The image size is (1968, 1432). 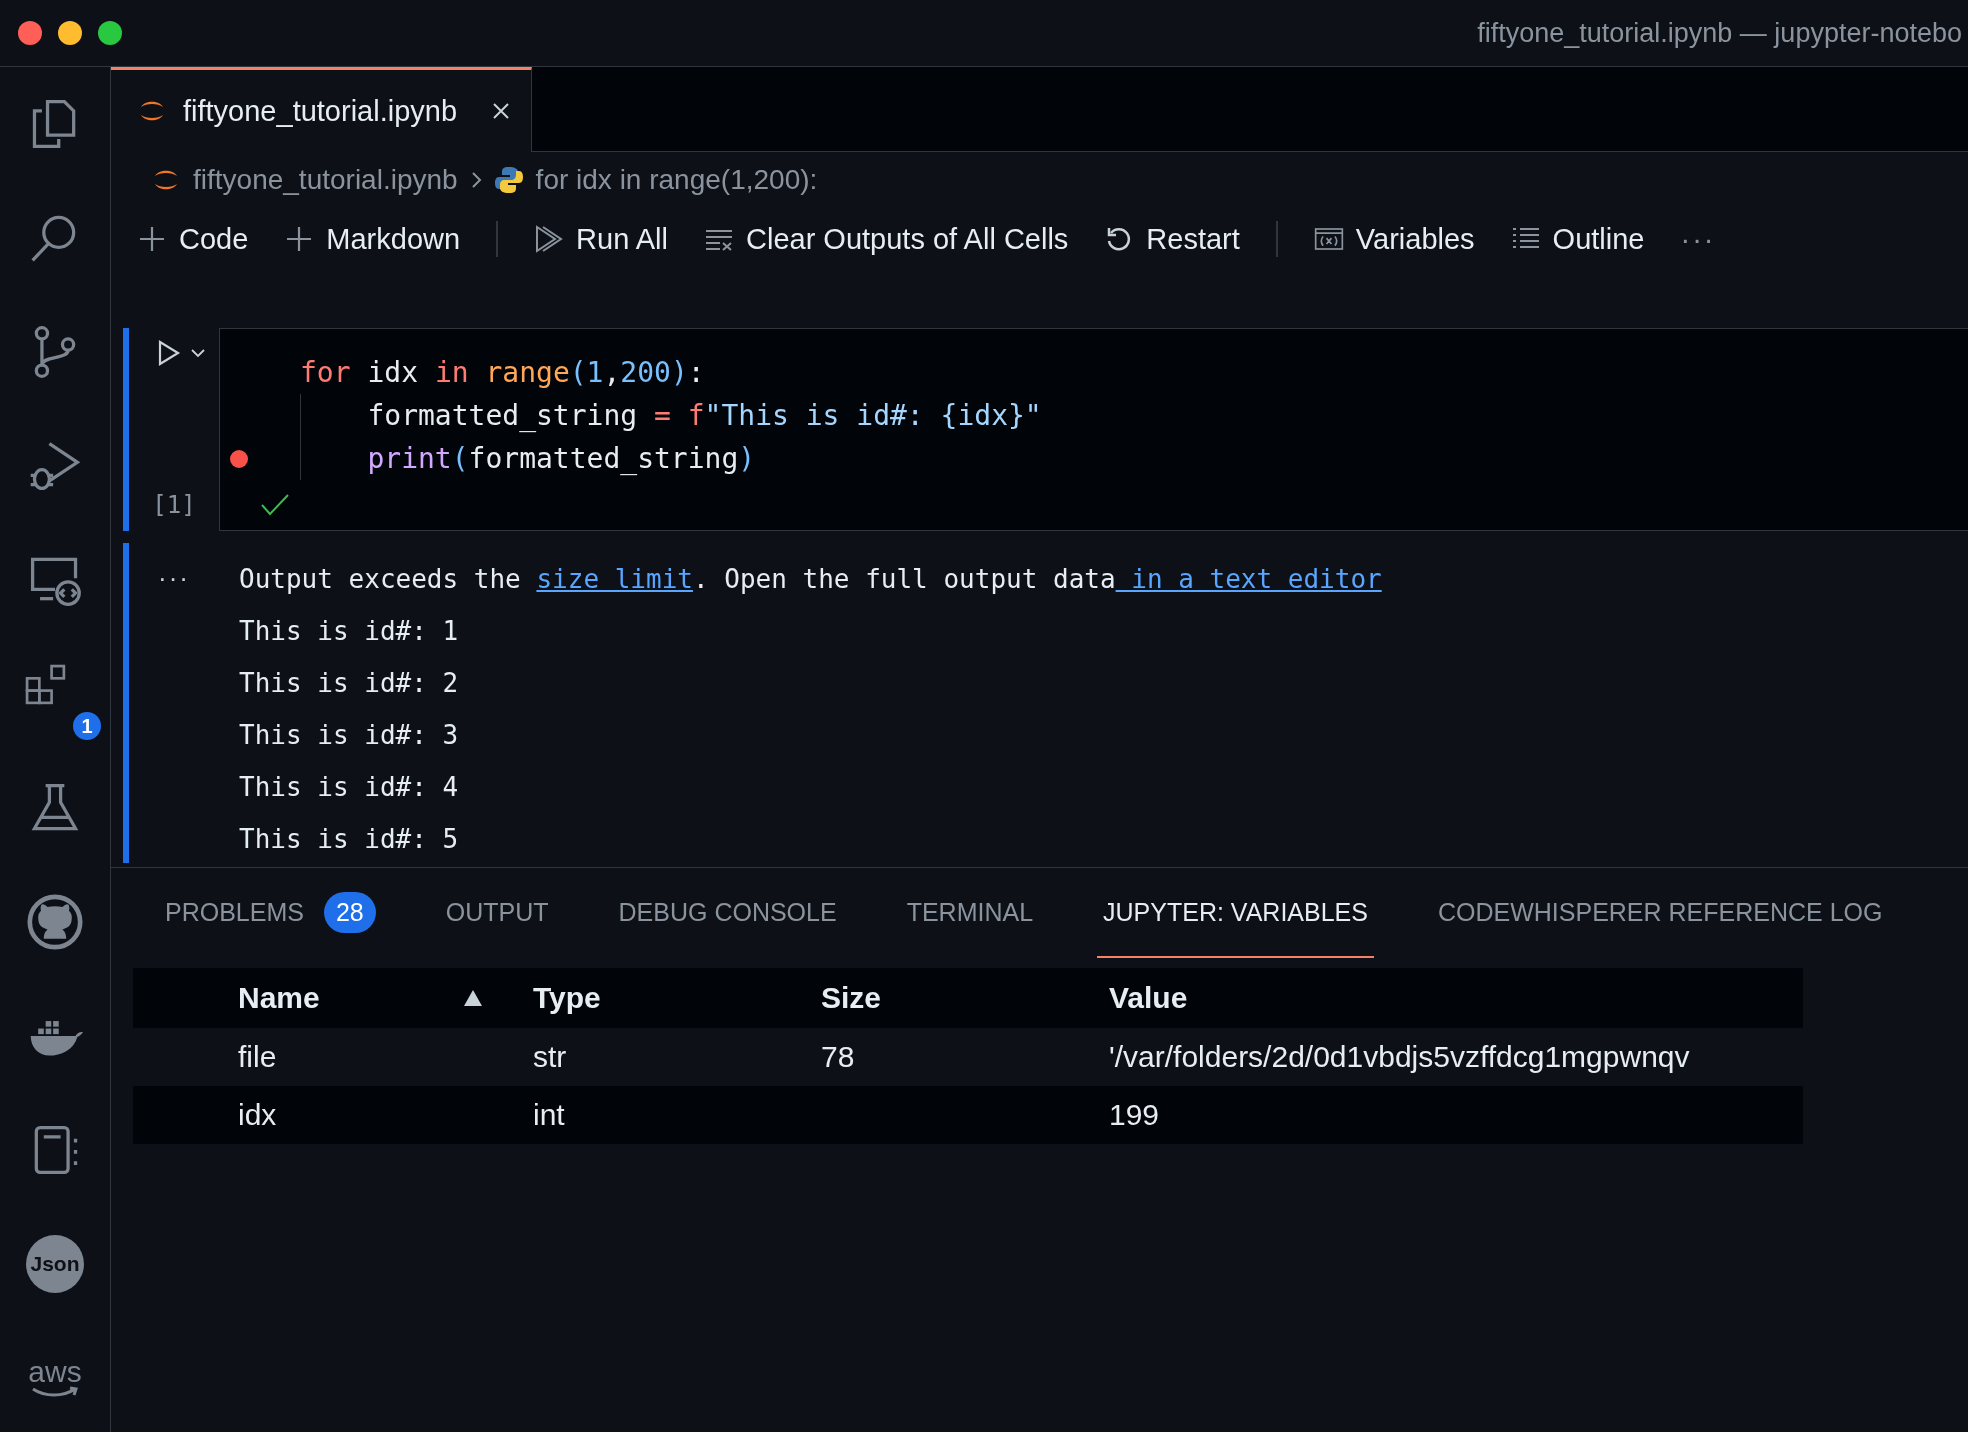 What do you see at coordinates (174, 578) in the screenshot?
I see `output-actions-button: ···` at bounding box center [174, 578].